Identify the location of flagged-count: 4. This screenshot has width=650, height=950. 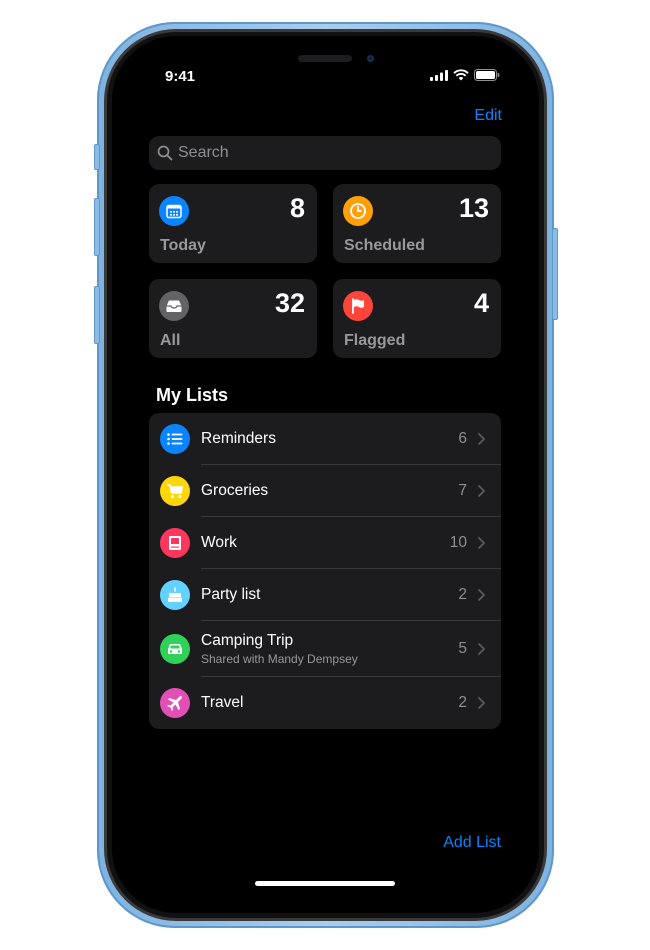
(481, 303).